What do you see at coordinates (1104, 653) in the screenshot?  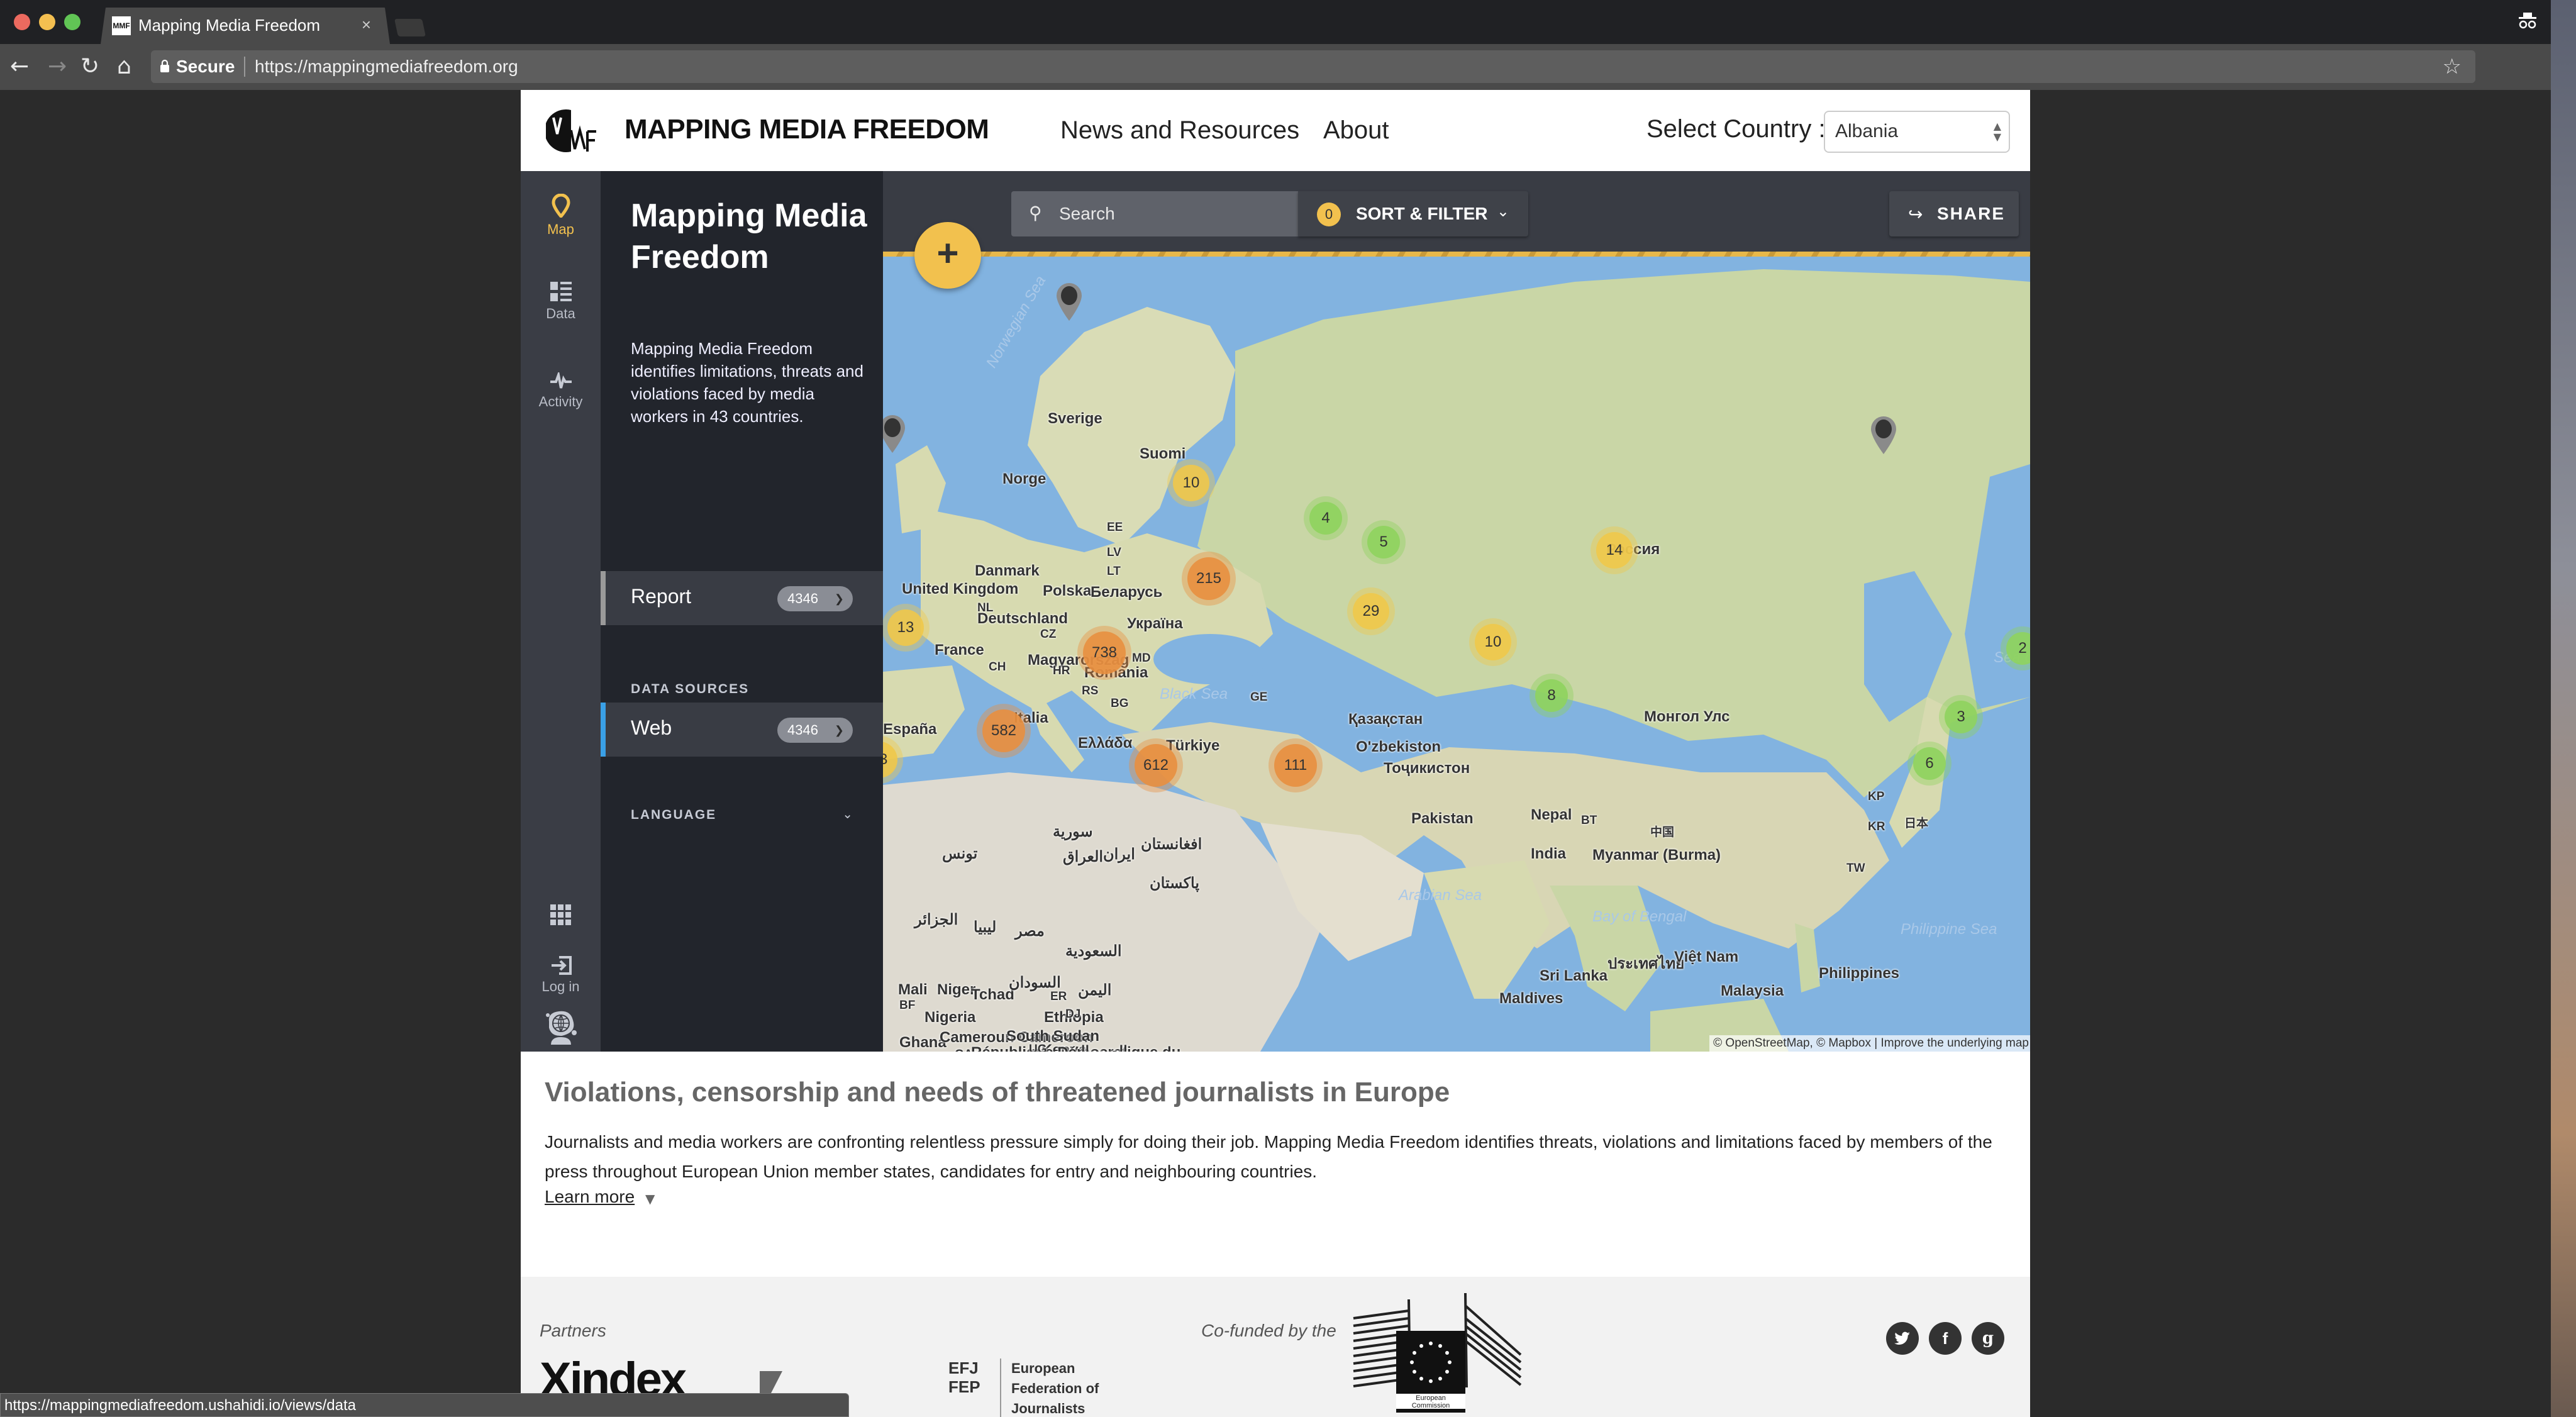 I see `map-cluster-marker: 738` at bounding box center [1104, 653].